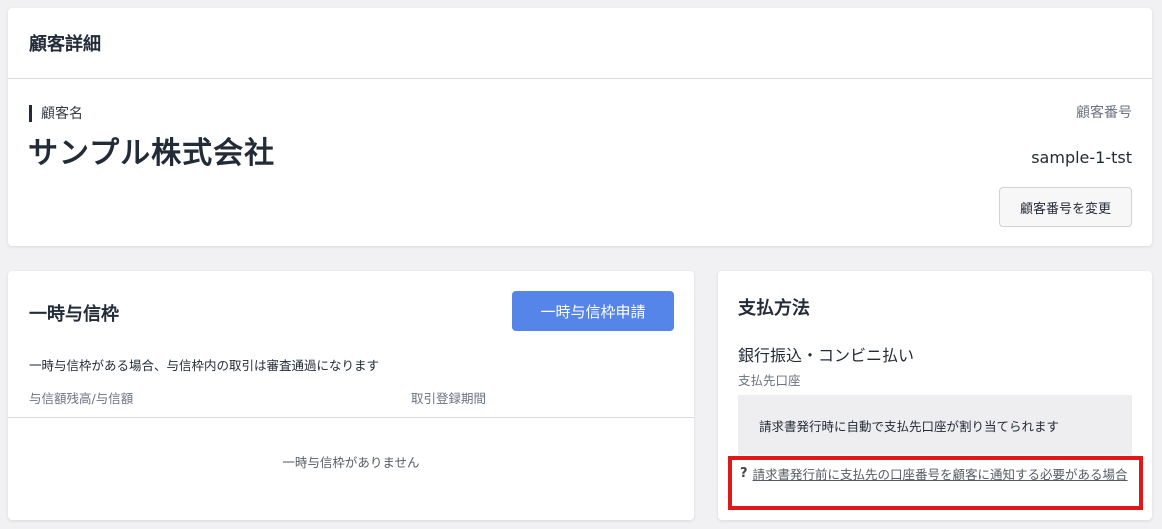 The image size is (1162, 529). What do you see at coordinates (204, 365) in the screenshot?
I see `temporary-credit-description: 一時与信枠がある場合、与信枠内の取引は審査通過になります` at bounding box center [204, 365].